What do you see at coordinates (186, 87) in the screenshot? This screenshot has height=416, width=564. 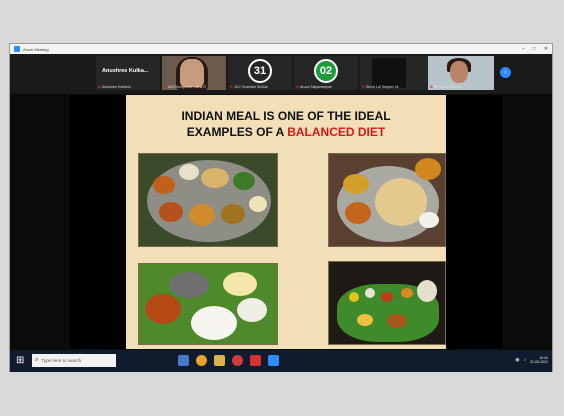 I see `participant-name: Anil Deshpande Latha R` at bounding box center [186, 87].